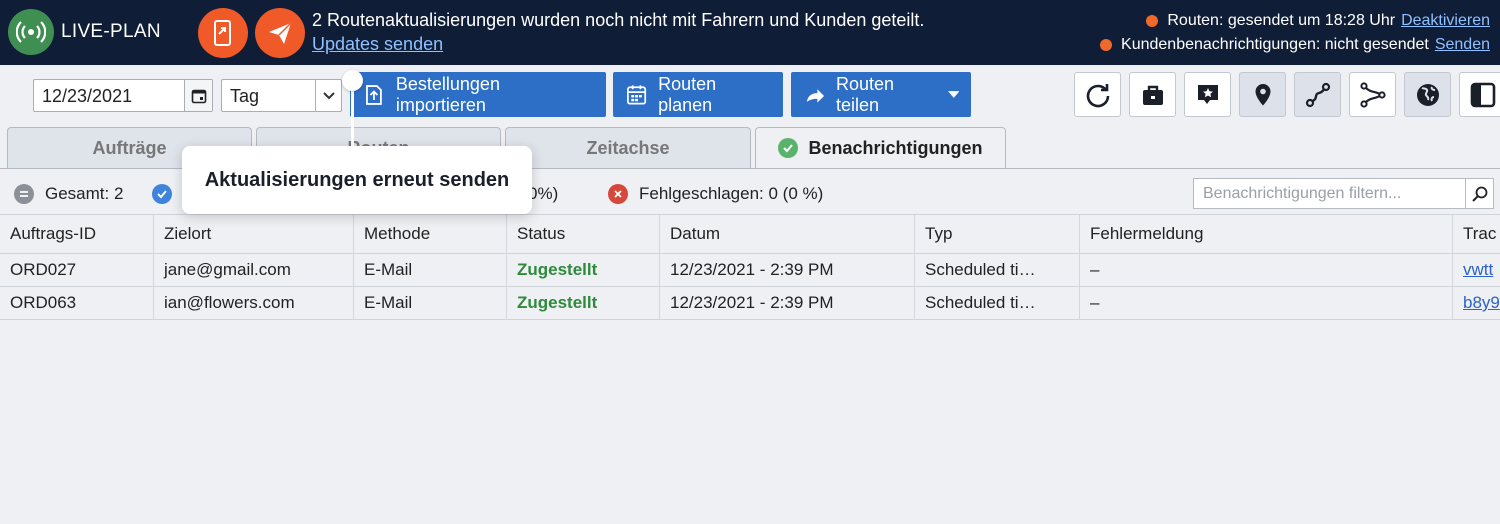  I want to click on table-bottom-border, so click(750, 319).